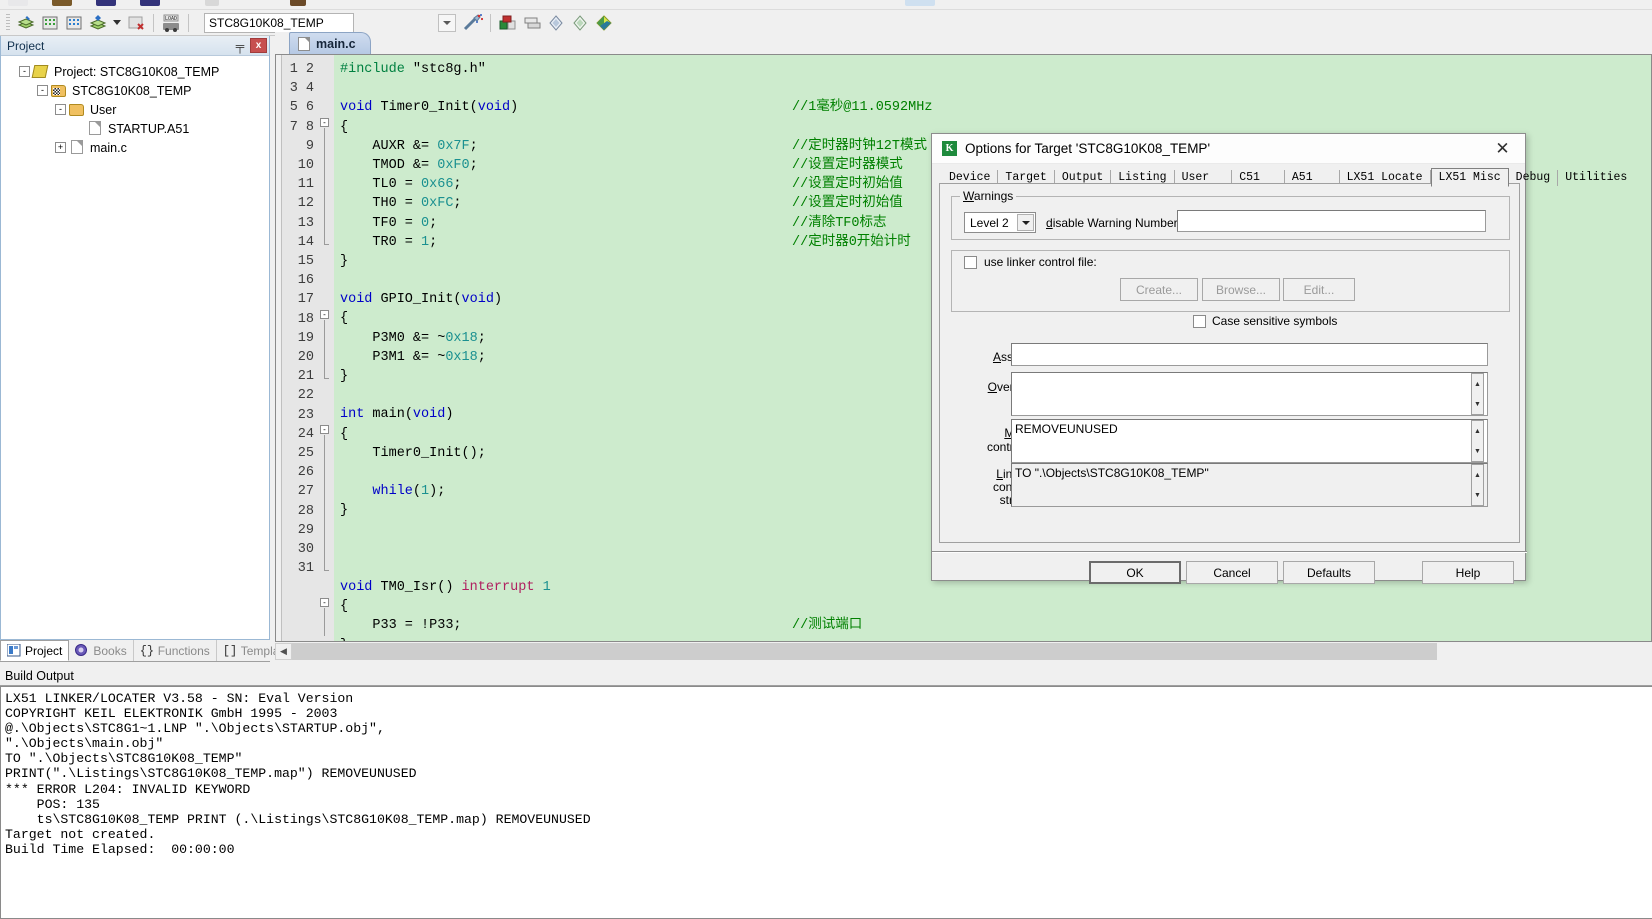 Image resolution: width=1652 pixels, height=919 pixels. I want to click on scroll-left-icon: ◀, so click(283, 651).